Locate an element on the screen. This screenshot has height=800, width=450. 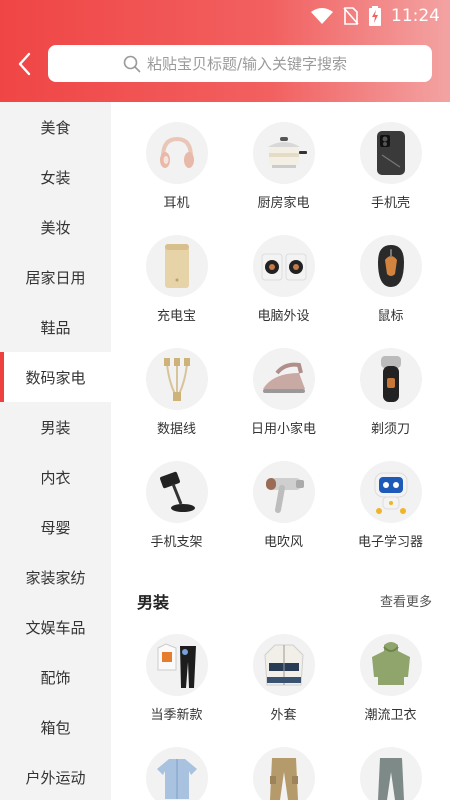
subcategory-headphones: 耳机 is located at coordinates (176, 158).